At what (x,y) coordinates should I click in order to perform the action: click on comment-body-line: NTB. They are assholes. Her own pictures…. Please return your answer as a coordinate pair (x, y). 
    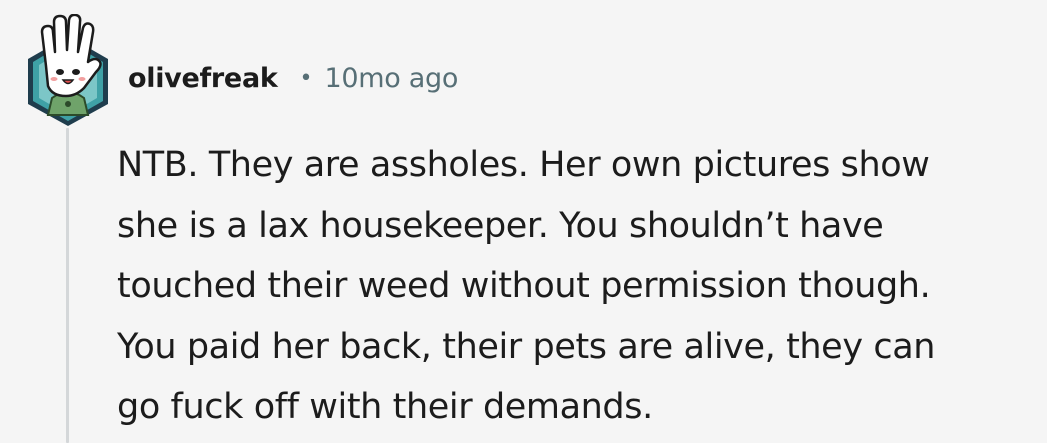
    Looking at the image, I should click on (523, 165).